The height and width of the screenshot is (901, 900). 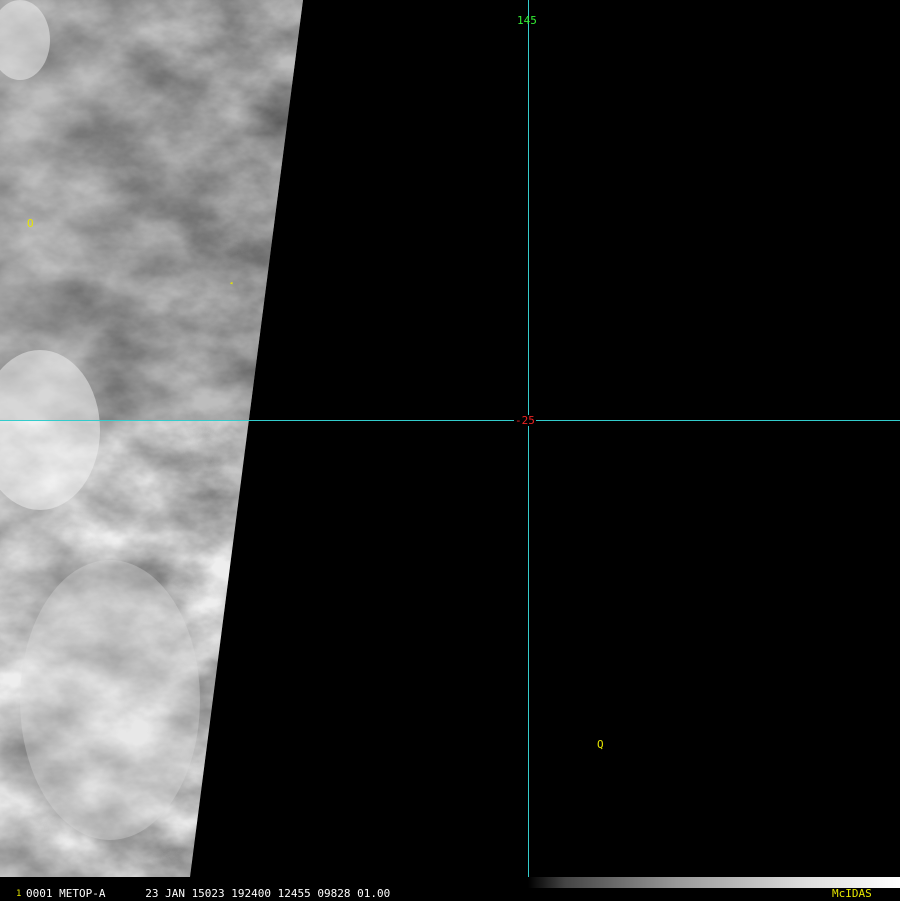 I want to click on latitude-label: -25, so click(x=525, y=420).